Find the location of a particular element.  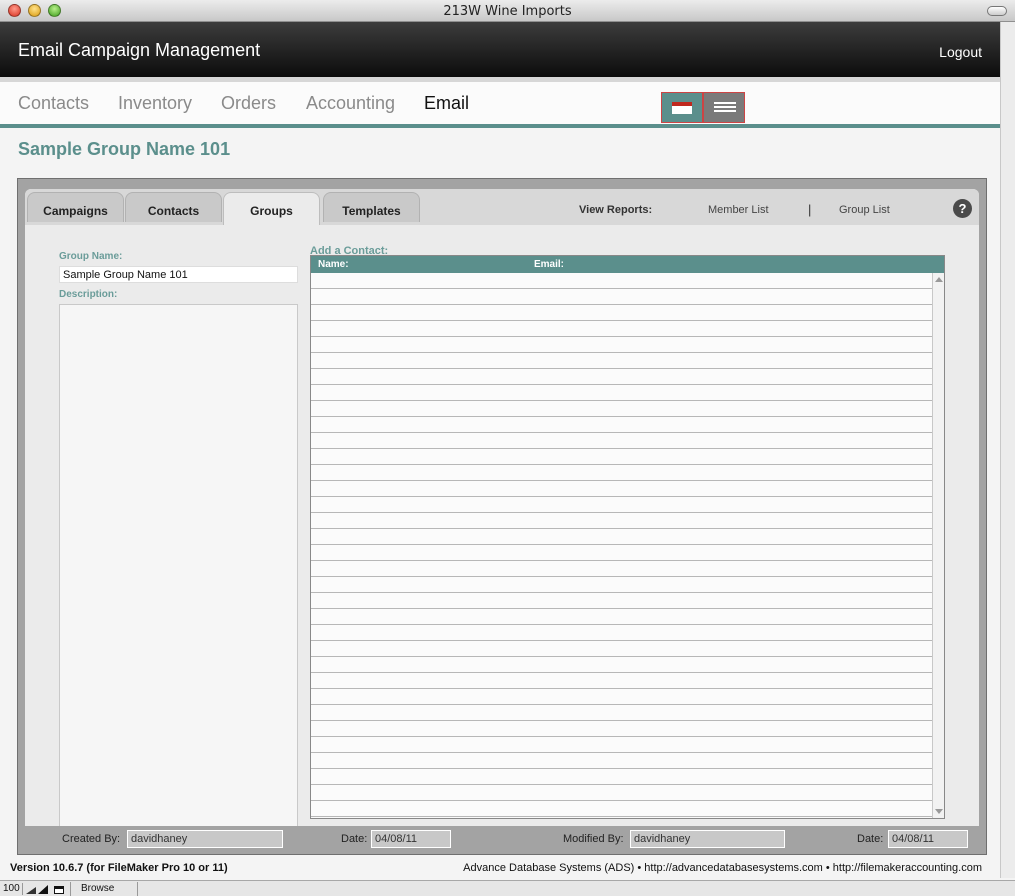

window-scrollbar is located at coordinates (1007, 450).